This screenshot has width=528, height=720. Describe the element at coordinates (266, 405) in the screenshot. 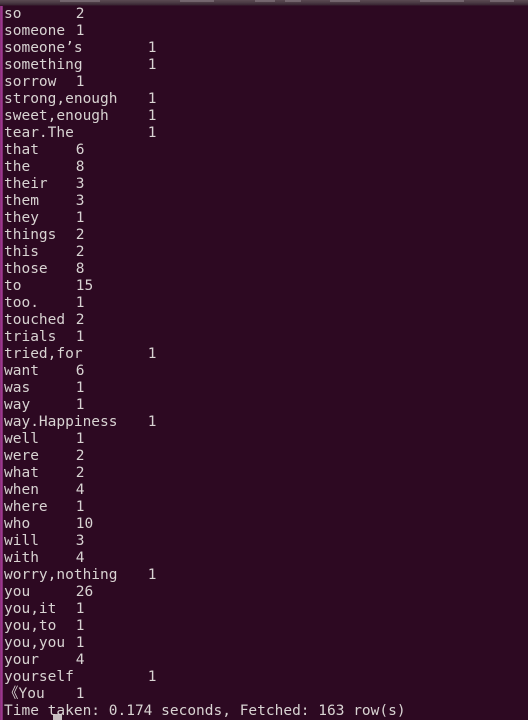

I see `result-row: way 1` at that location.